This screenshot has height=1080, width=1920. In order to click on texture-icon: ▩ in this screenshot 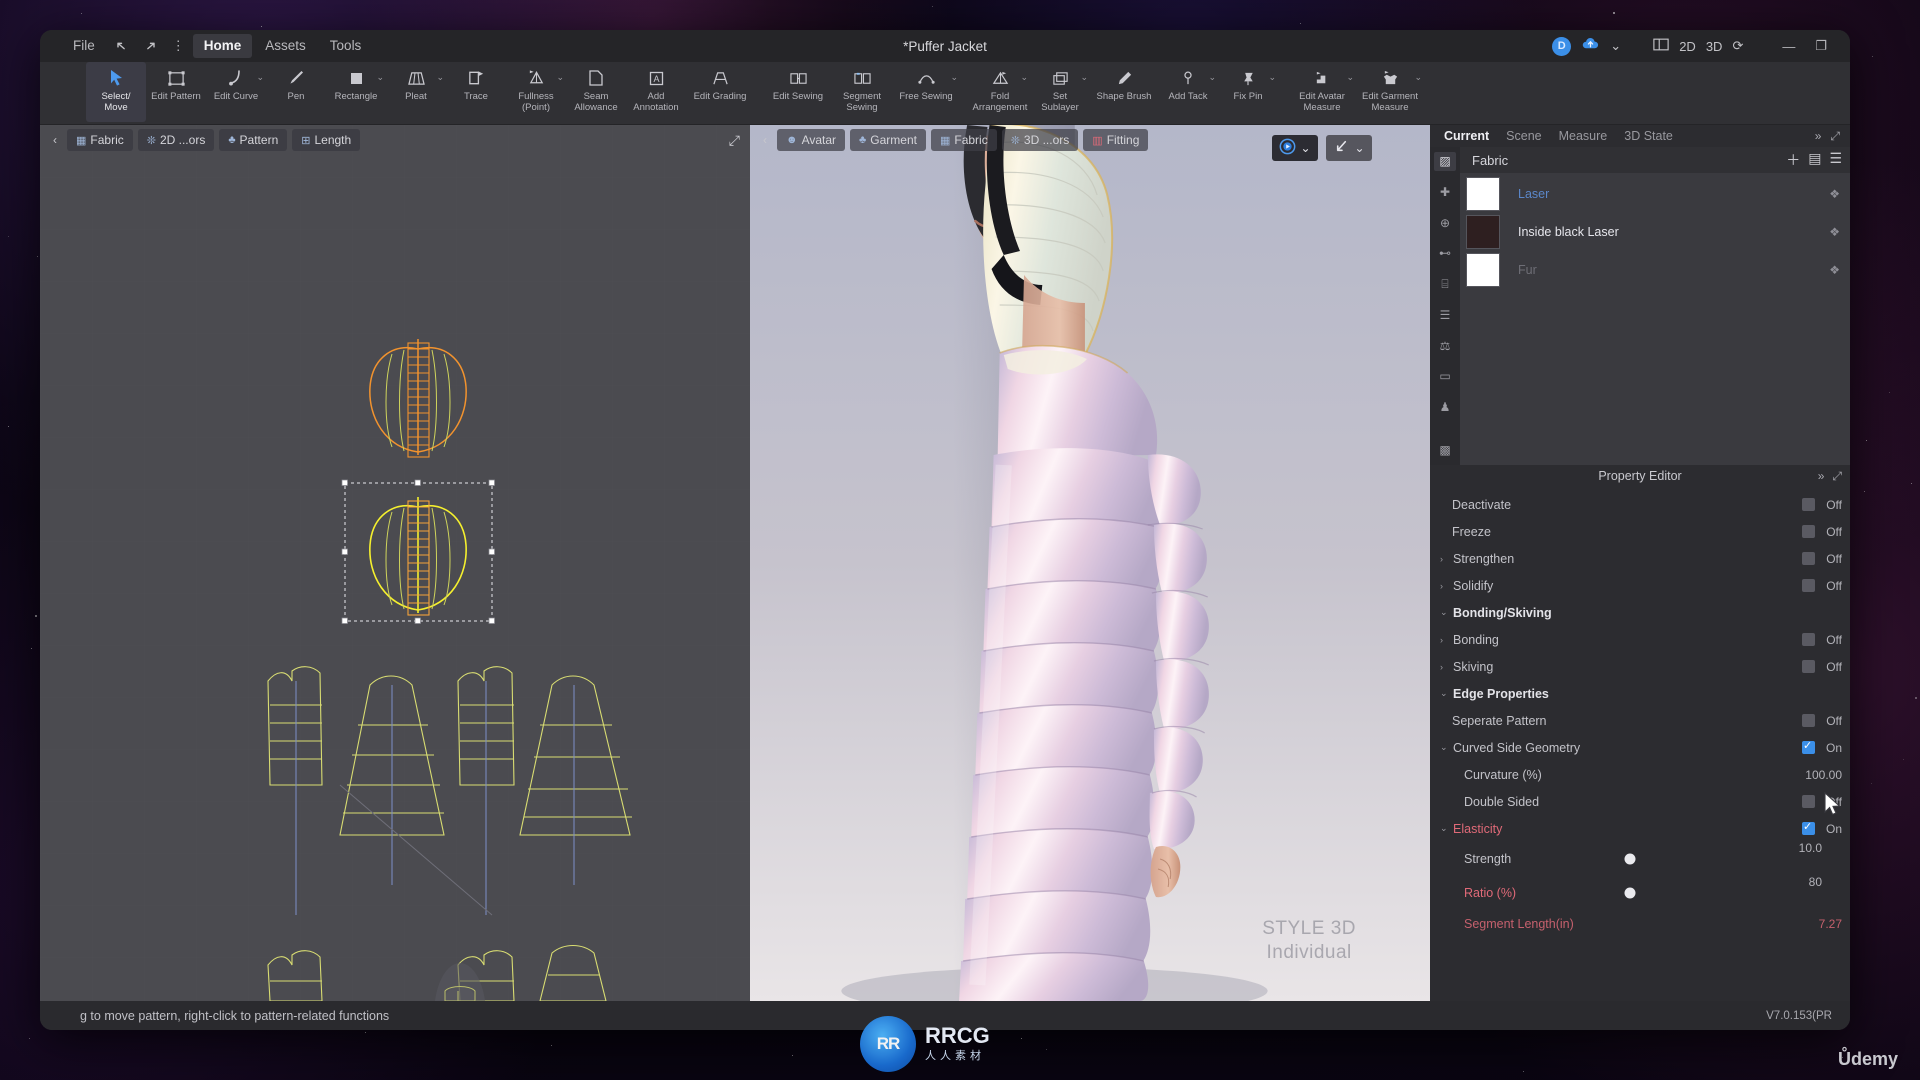, I will do `click(1445, 449)`.